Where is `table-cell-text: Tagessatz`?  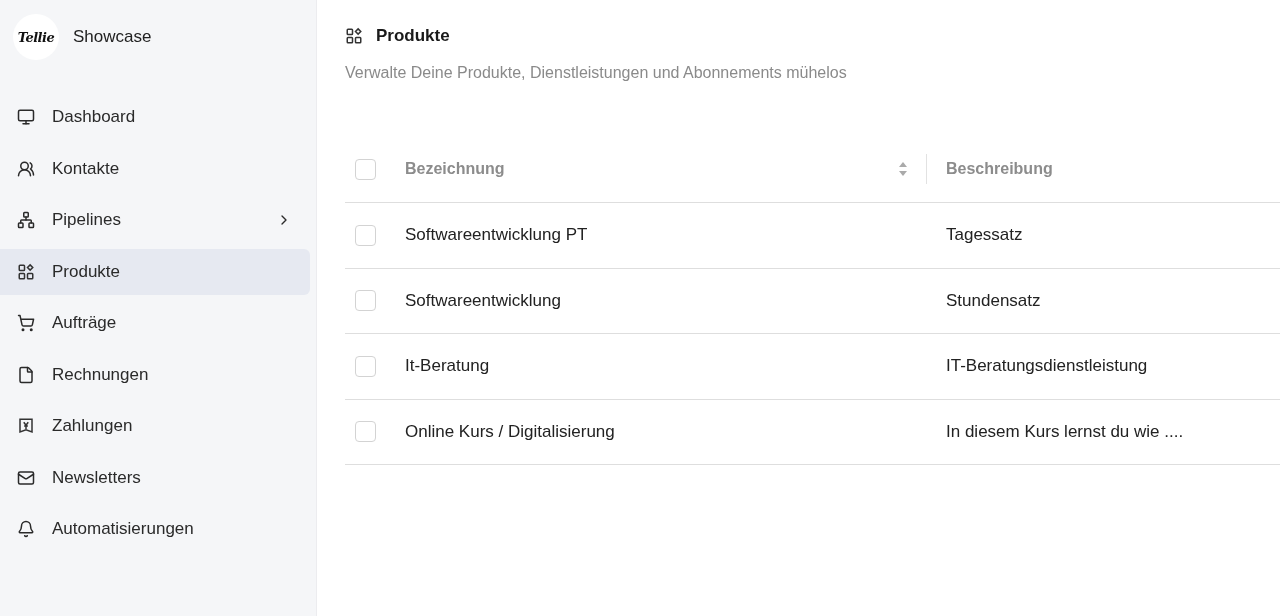
table-cell-text: Tagessatz is located at coordinates (984, 235).